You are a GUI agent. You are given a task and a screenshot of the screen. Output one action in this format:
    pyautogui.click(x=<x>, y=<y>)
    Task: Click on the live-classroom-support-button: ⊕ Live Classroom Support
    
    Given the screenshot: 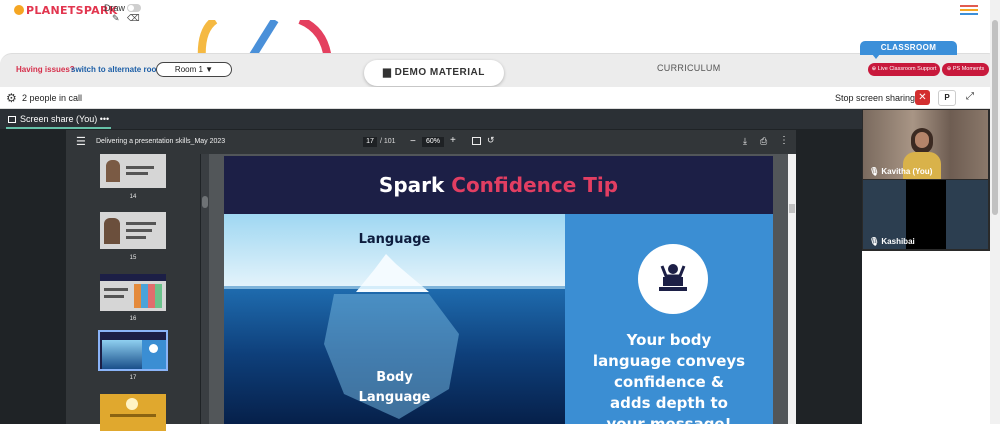 What is the action you would take?
    pyautogui.click(x=904, y=69)
    